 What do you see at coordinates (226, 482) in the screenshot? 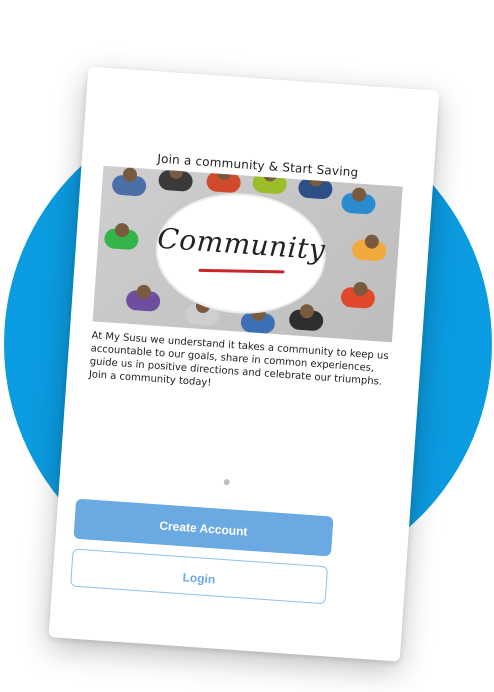
I see `page-indicator-dot` at bounding box center [226, 482].